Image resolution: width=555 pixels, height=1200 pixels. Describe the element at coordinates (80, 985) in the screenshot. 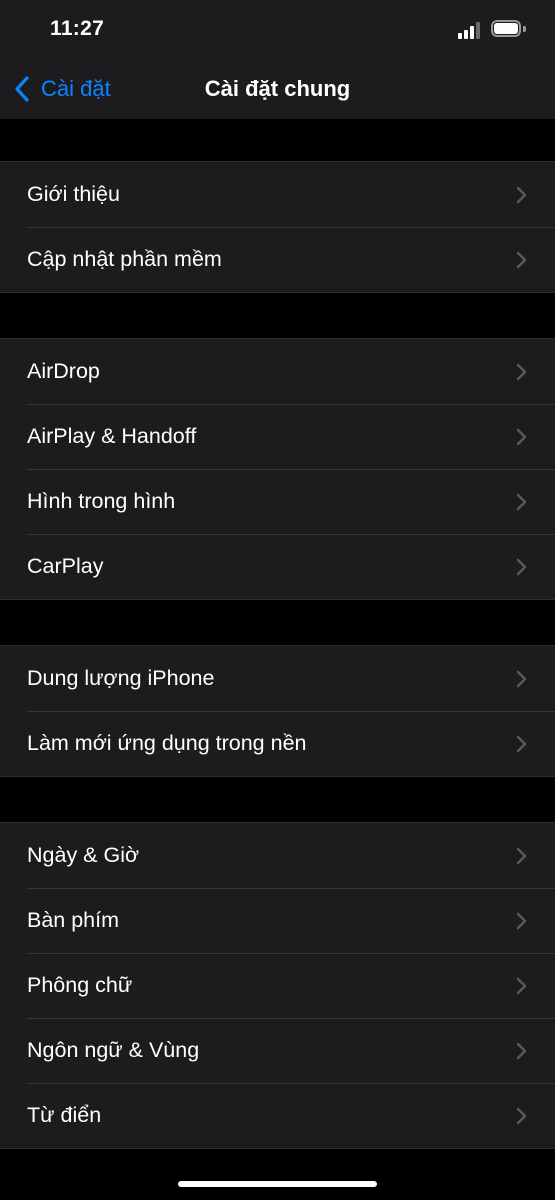

I see `row-label: Phông chữ` at that location.